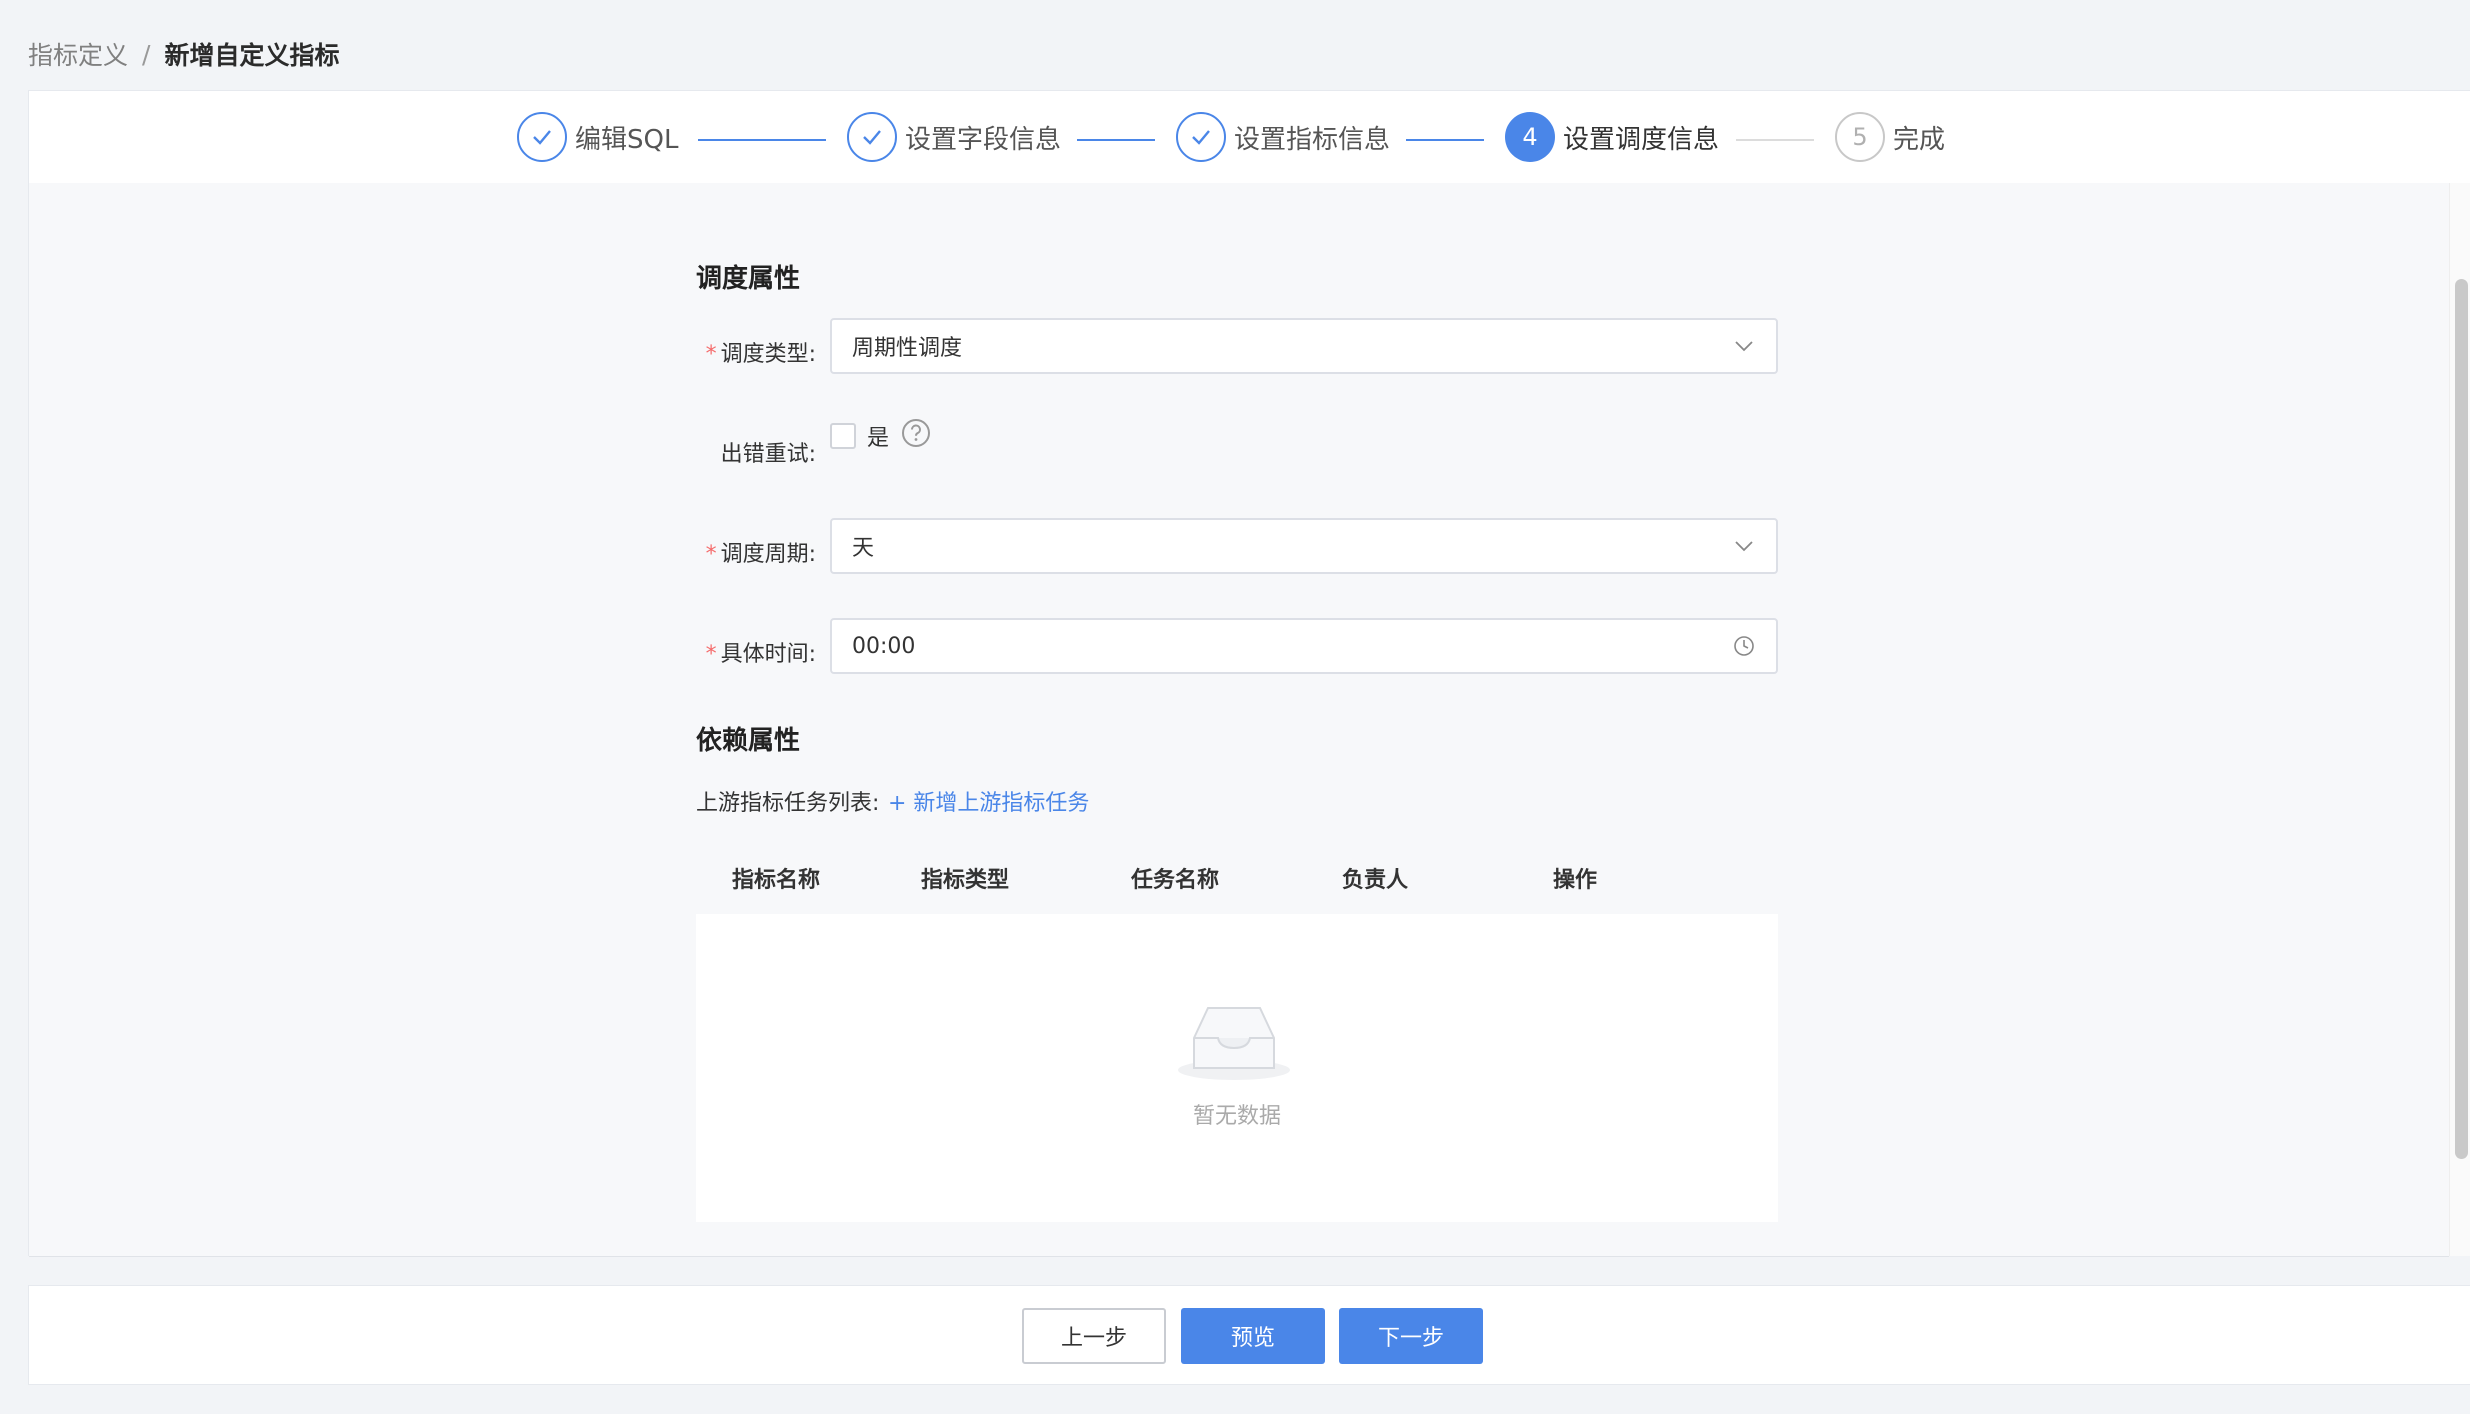 The height and width of the screenshot is (1414, 2470). I want to click on footer-bar: 上一步 预览 下一步, so click(1249, 1335).